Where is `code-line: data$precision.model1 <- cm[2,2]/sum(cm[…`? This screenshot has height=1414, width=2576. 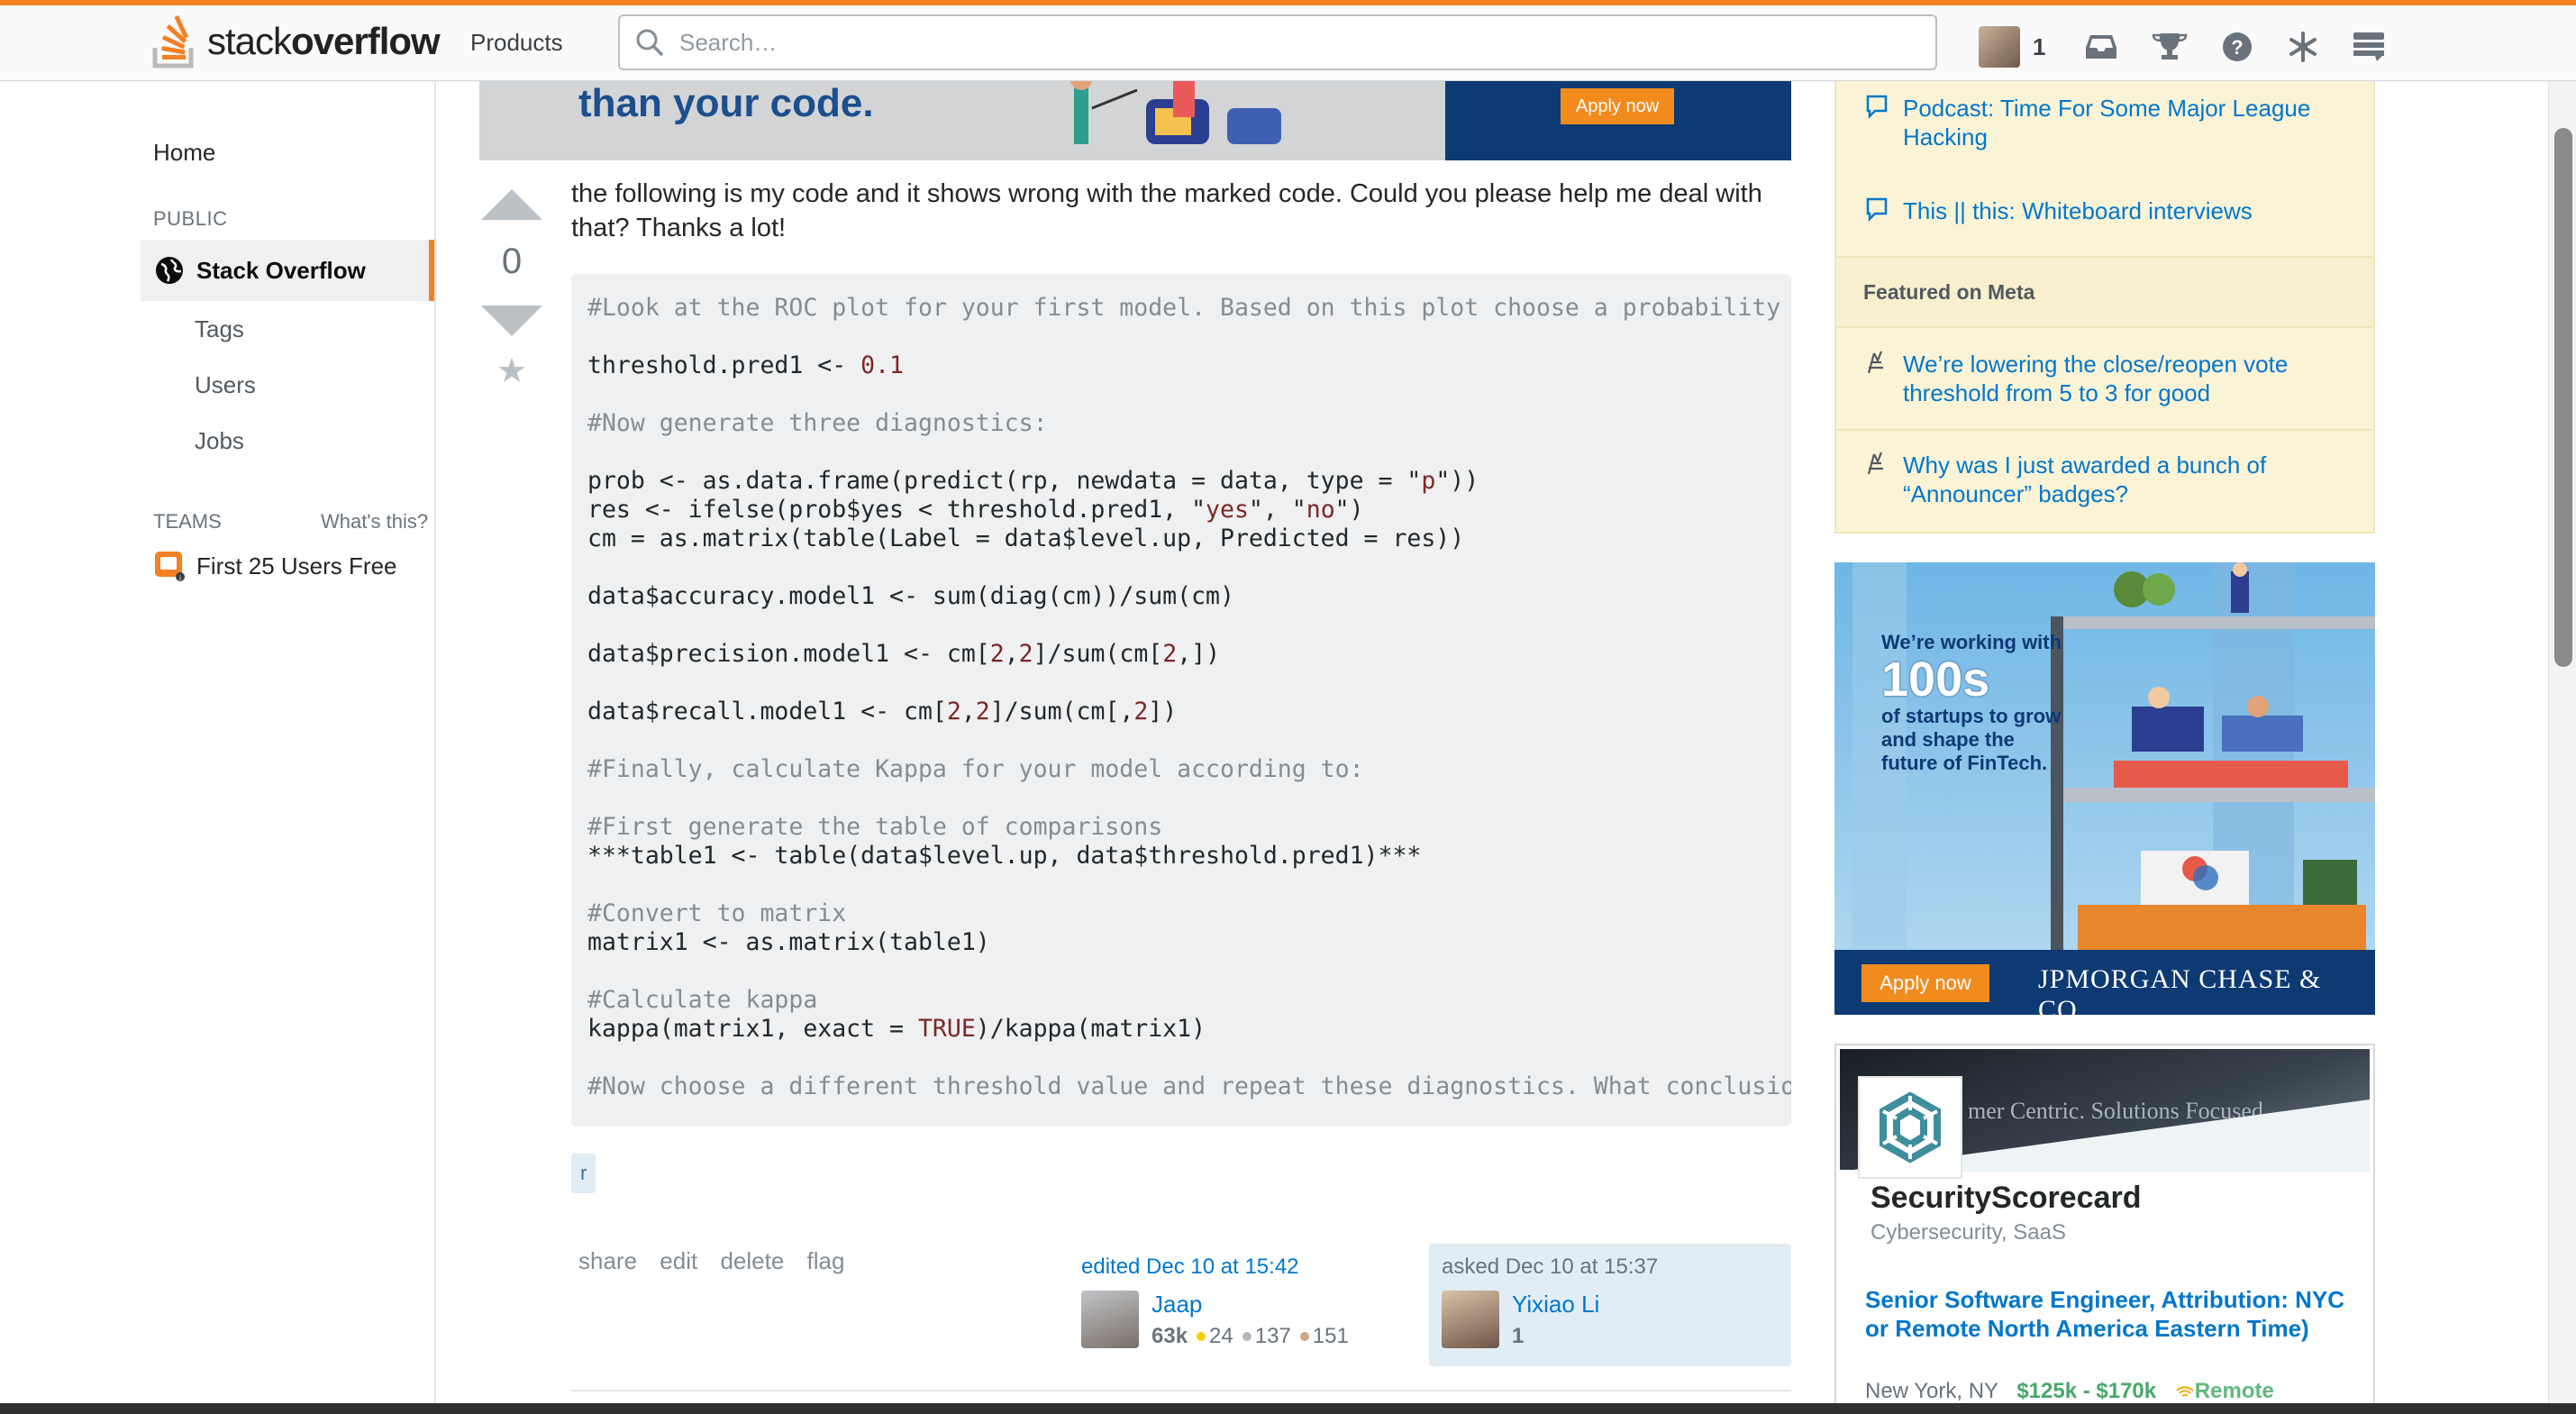
code-line: data$precision.model1 <- cm[2,2]/sum(cm[… is located at coordinates (904, 654).